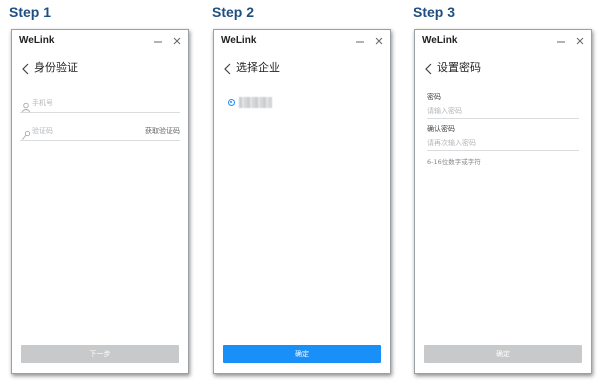 This screenshot has height=384, width=600. I want to click on step-2-title: Step 2, so click(233, 12).